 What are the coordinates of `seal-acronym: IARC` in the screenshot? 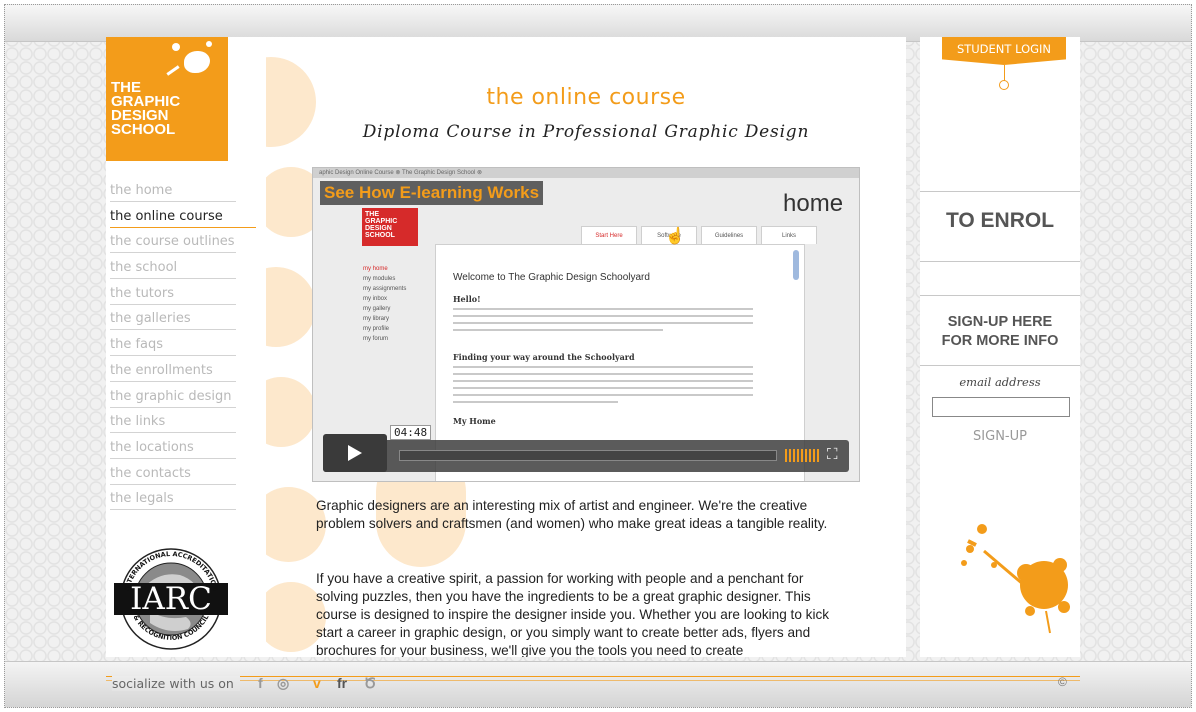 It's located at (171, 599).